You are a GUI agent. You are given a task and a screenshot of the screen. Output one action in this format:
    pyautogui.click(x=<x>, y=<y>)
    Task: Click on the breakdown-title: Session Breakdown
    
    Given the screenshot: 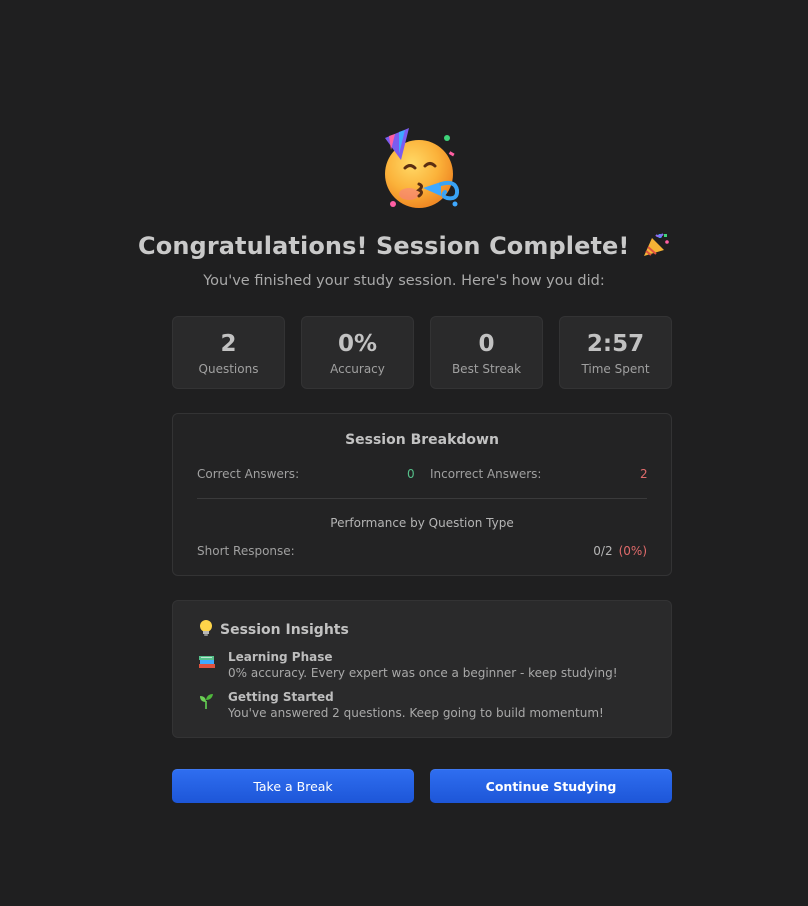 What is the action you would take?
    pyautogui.click(x=422, y=440)
    